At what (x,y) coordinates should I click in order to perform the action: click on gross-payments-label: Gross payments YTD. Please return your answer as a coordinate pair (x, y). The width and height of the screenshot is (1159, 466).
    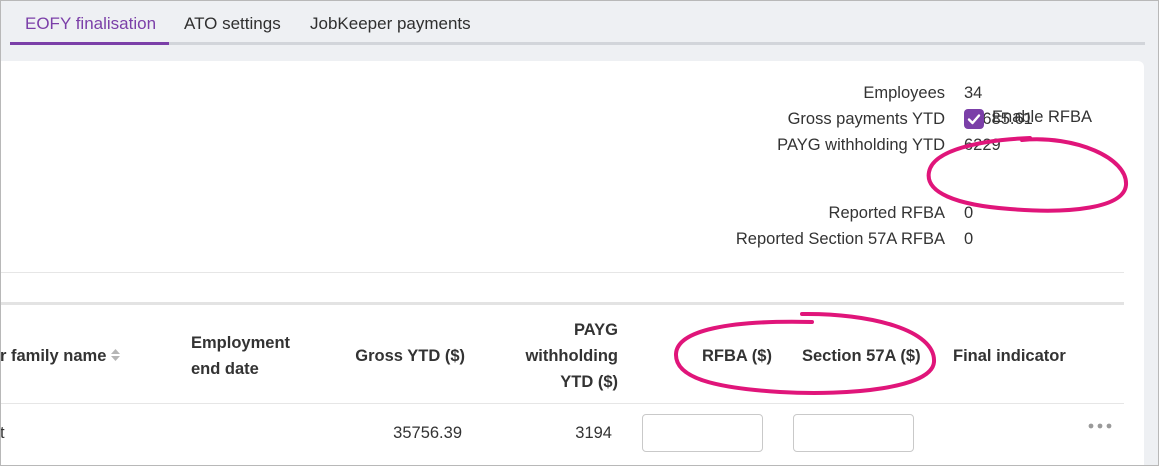
    Looking at the image, I should click on (866, 119).